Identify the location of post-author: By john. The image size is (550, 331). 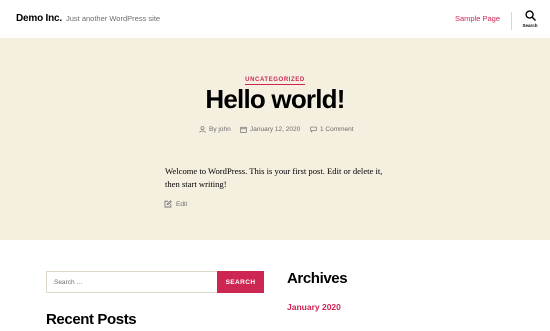
(215, 129).